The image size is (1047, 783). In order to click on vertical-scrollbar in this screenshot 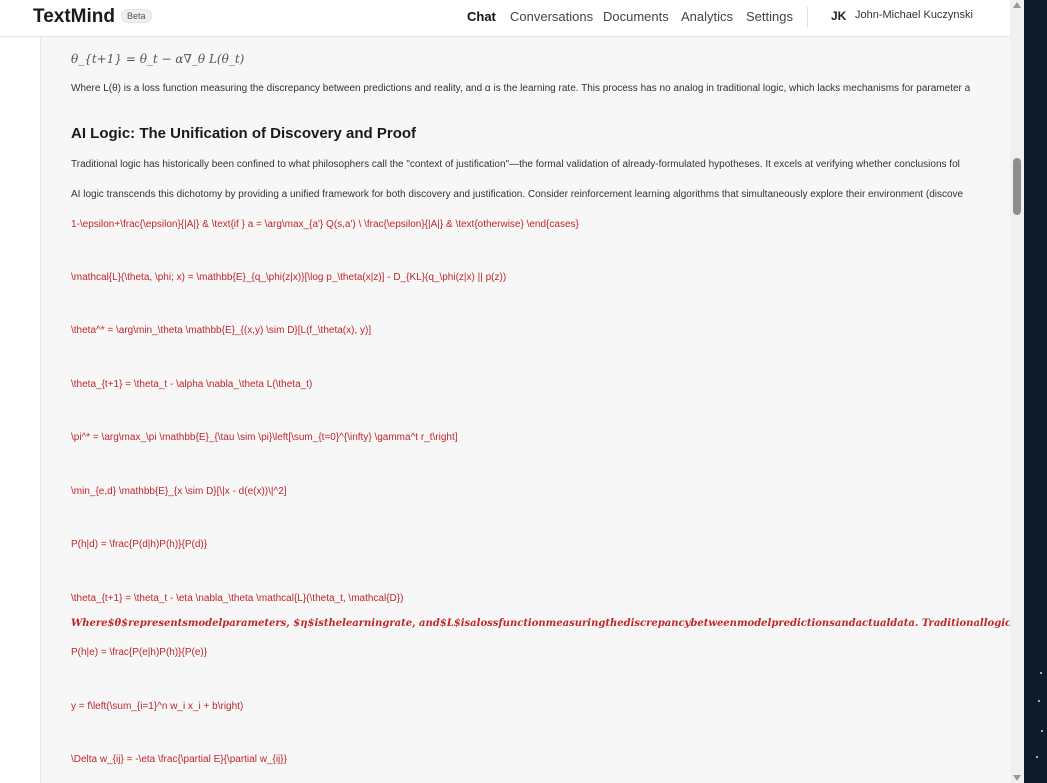, I will do `click(1017, 391)`.